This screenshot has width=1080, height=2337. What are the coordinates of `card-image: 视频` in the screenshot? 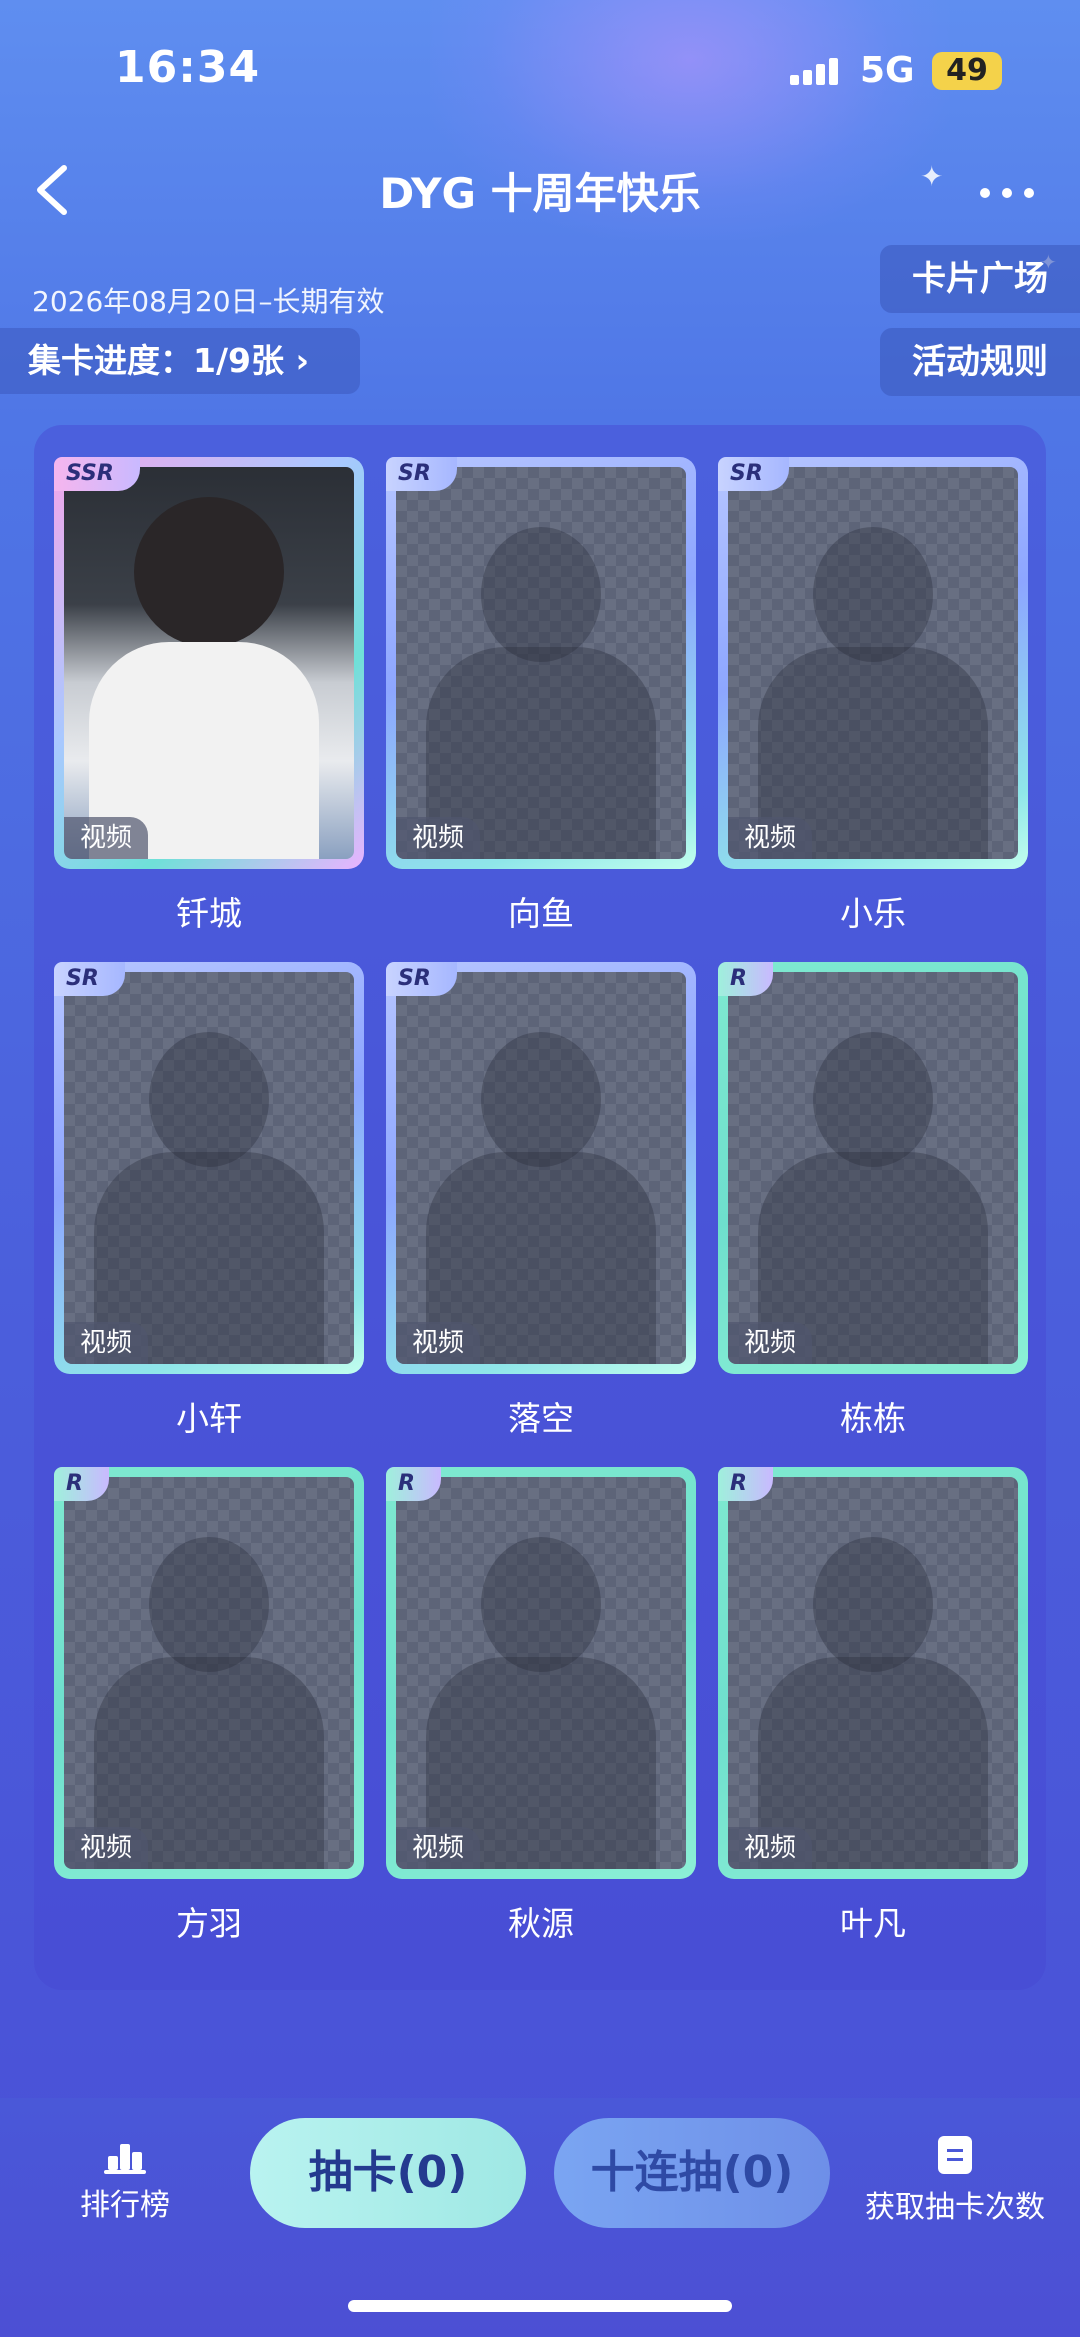 It's located at (209, 663).